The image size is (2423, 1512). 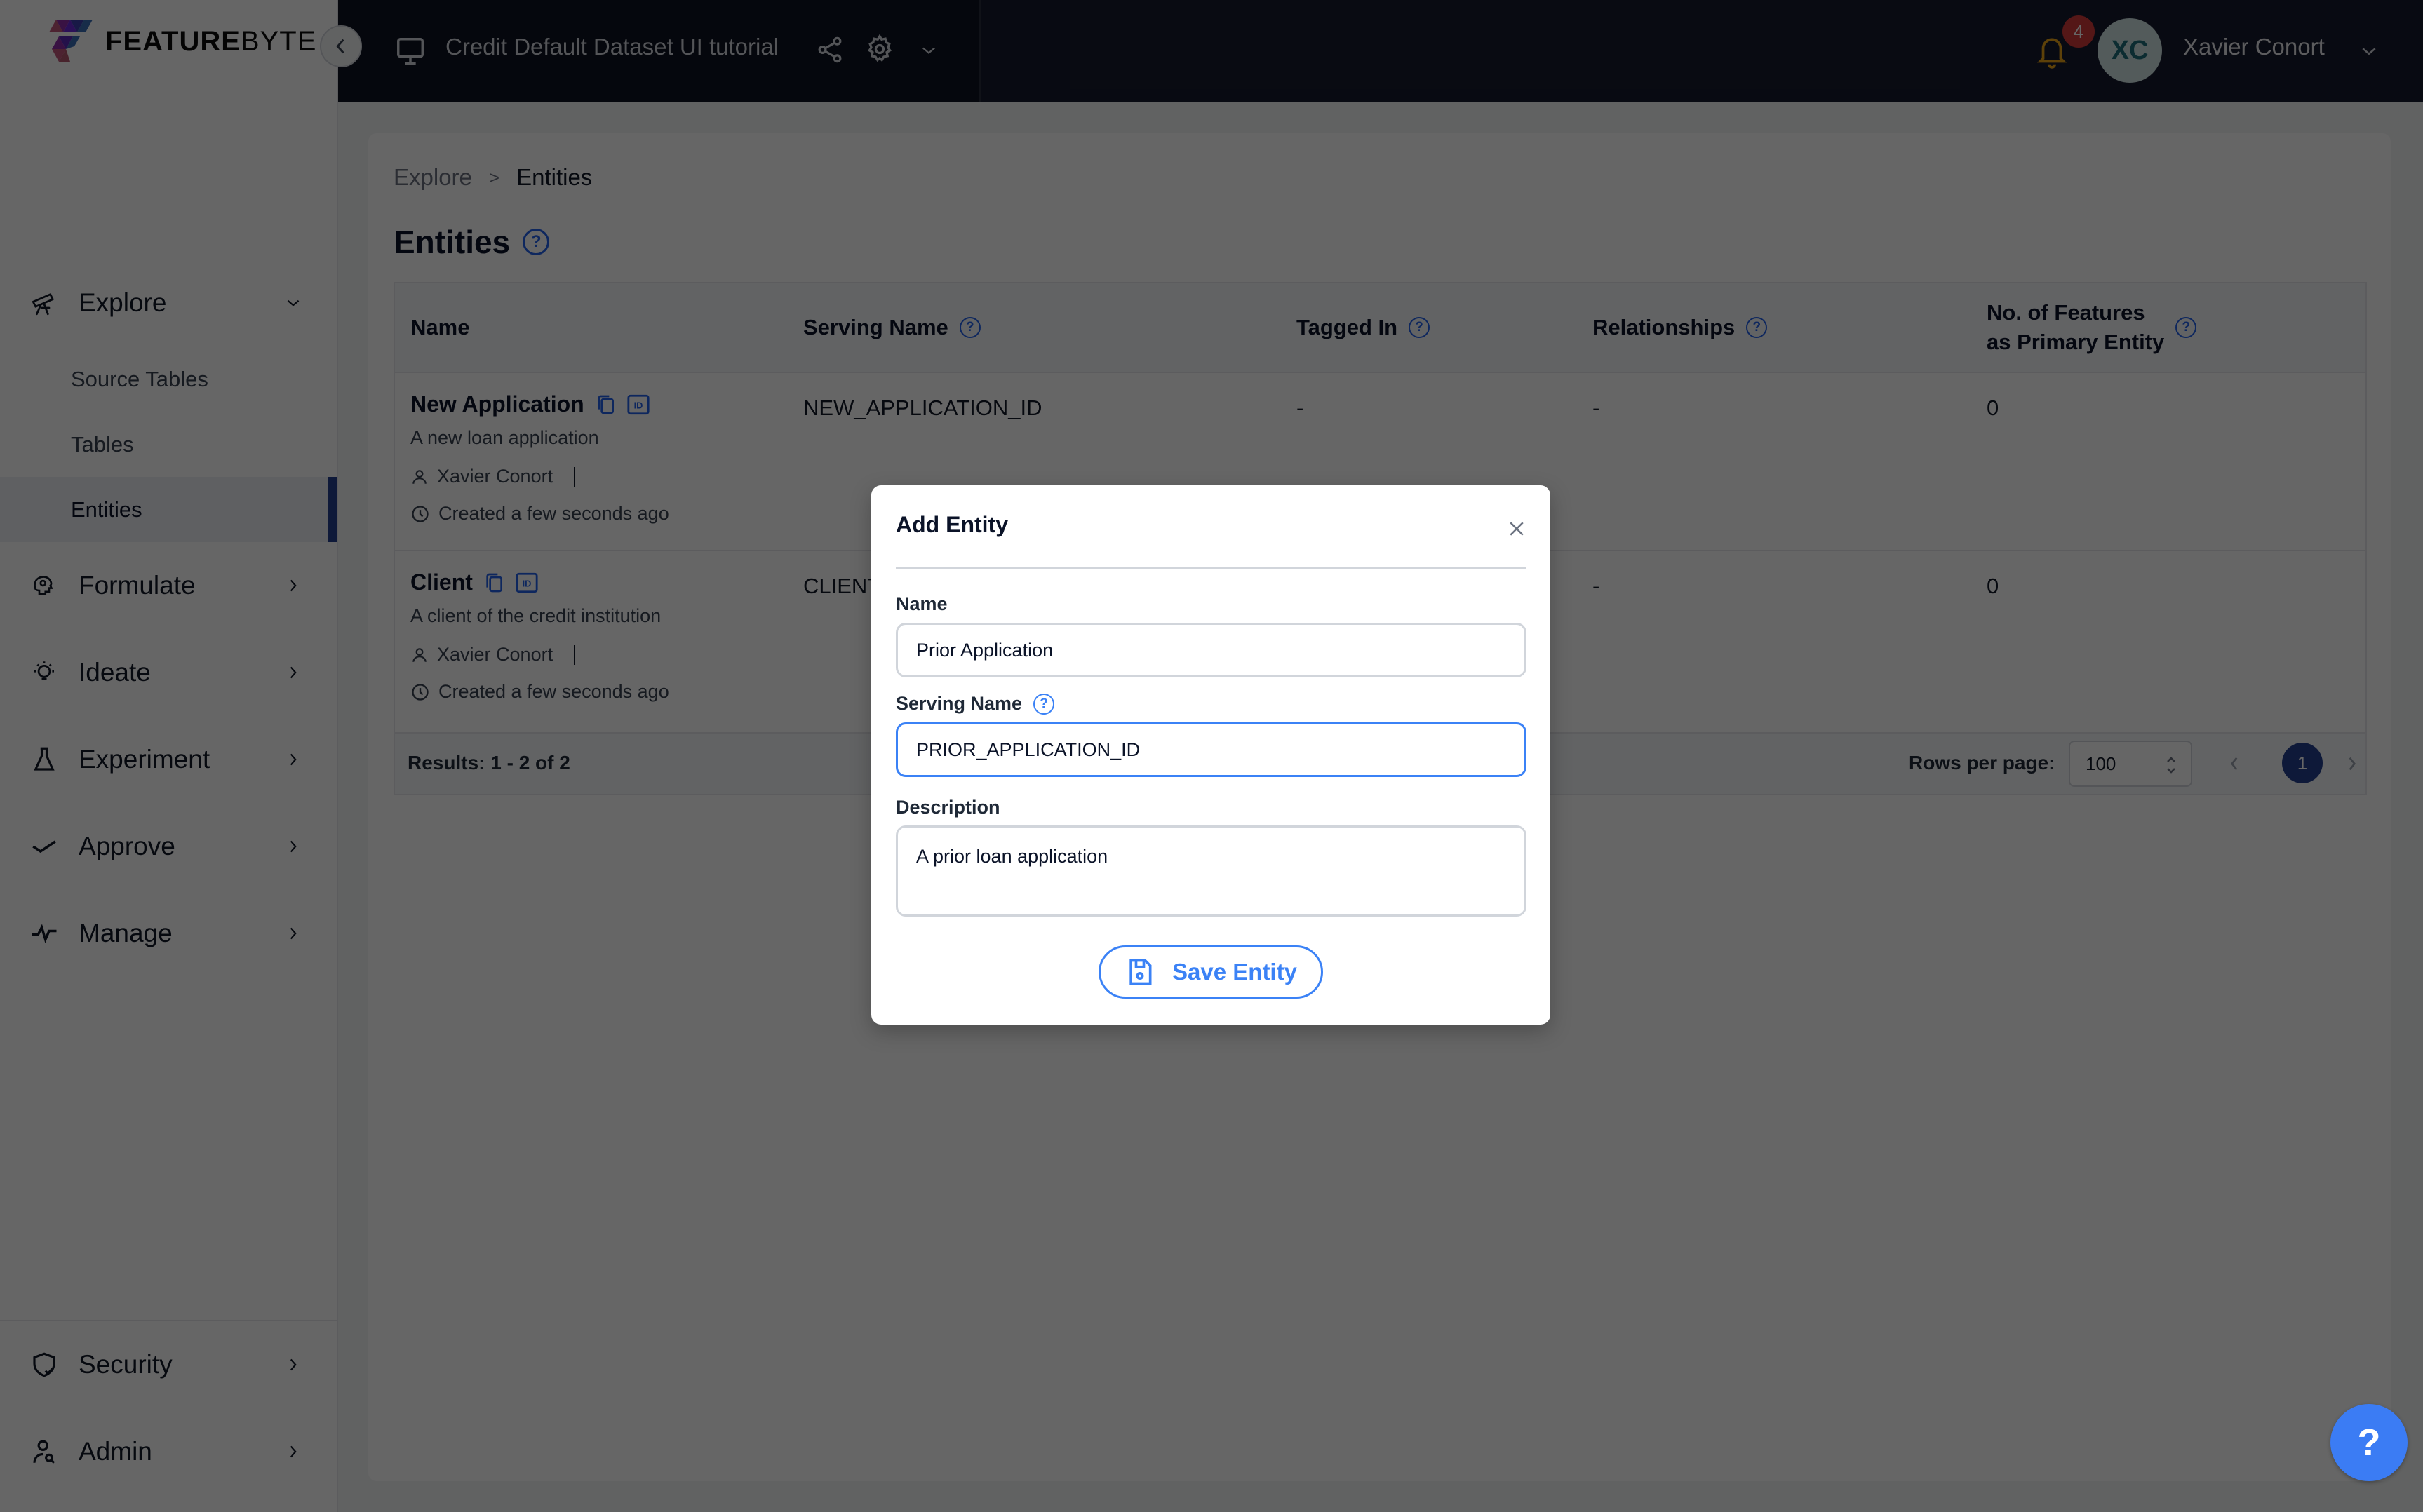 I want to click on name-input, so click(x=1211, y=650).